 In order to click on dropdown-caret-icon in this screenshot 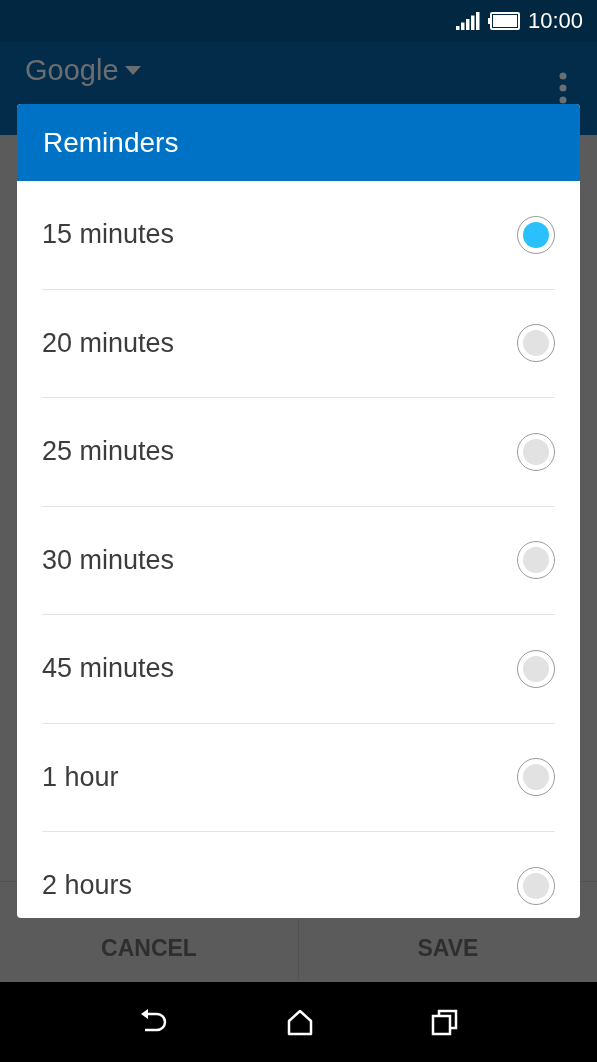, I will do `click(132, 70)`.